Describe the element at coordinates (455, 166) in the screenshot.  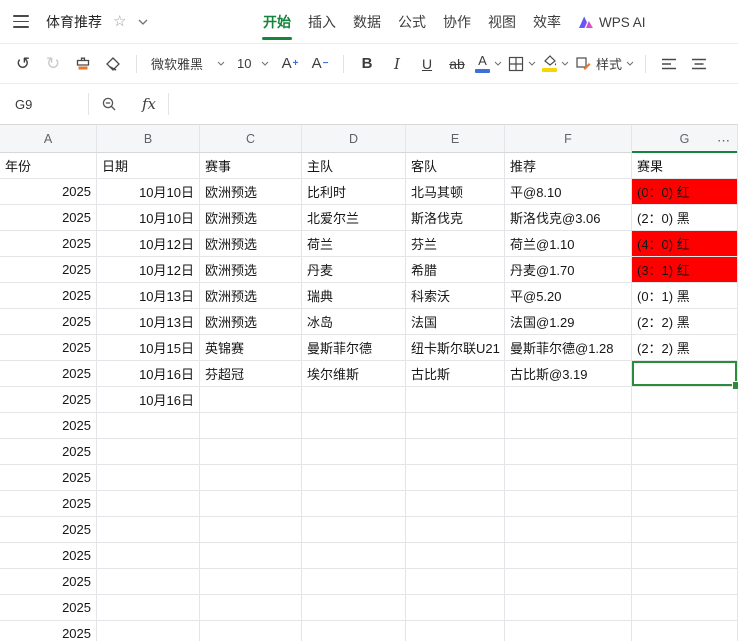
I see `cell-E1: 客队` at that location.